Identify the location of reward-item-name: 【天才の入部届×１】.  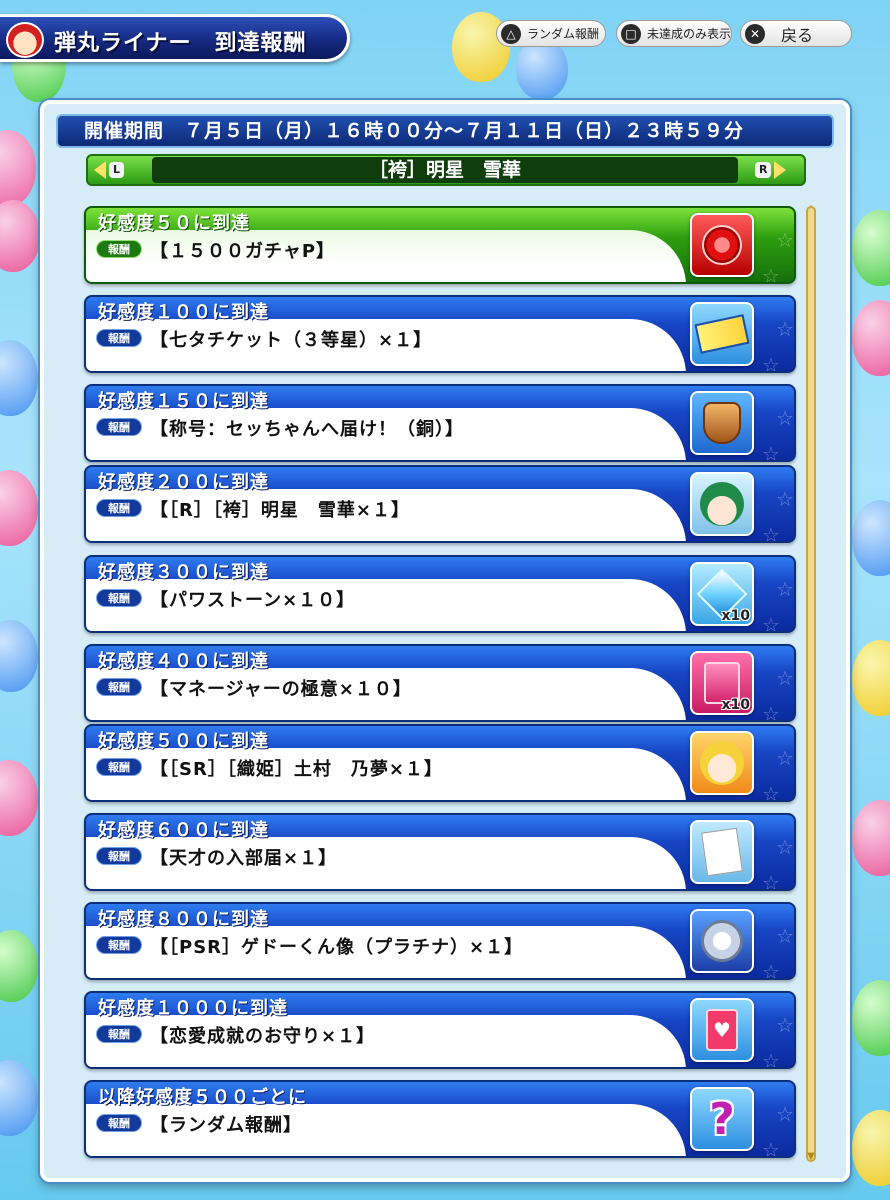
(244, 858).